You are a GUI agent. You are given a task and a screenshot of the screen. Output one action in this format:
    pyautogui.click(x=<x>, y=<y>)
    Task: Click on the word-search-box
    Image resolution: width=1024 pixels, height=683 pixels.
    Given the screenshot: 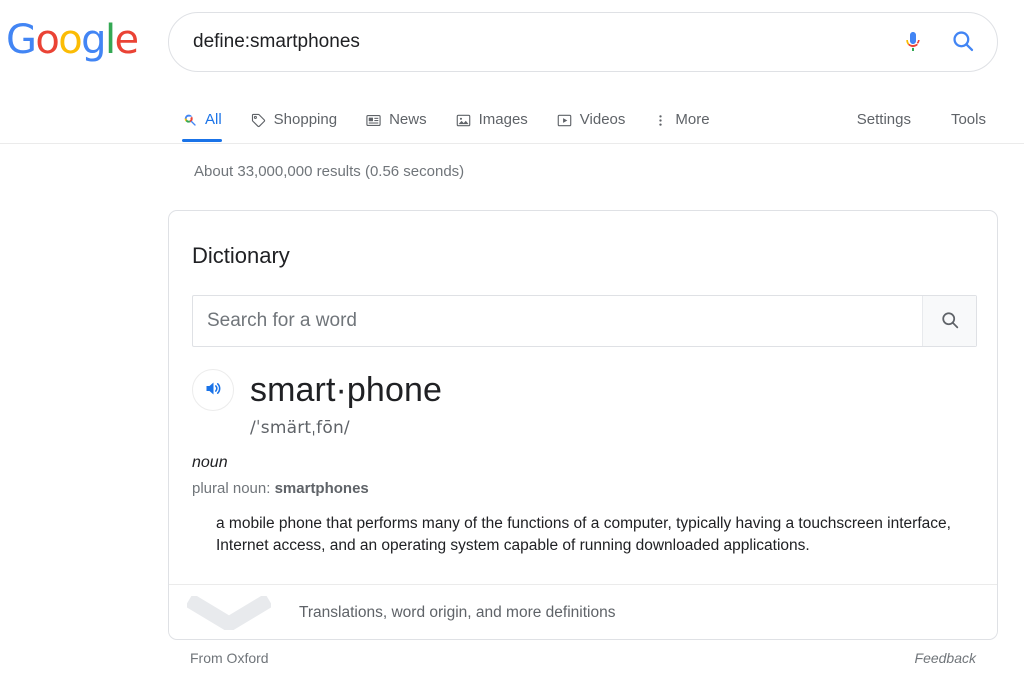 What is the action you would take?
    pyautogui.click(x=584, y=321)
    